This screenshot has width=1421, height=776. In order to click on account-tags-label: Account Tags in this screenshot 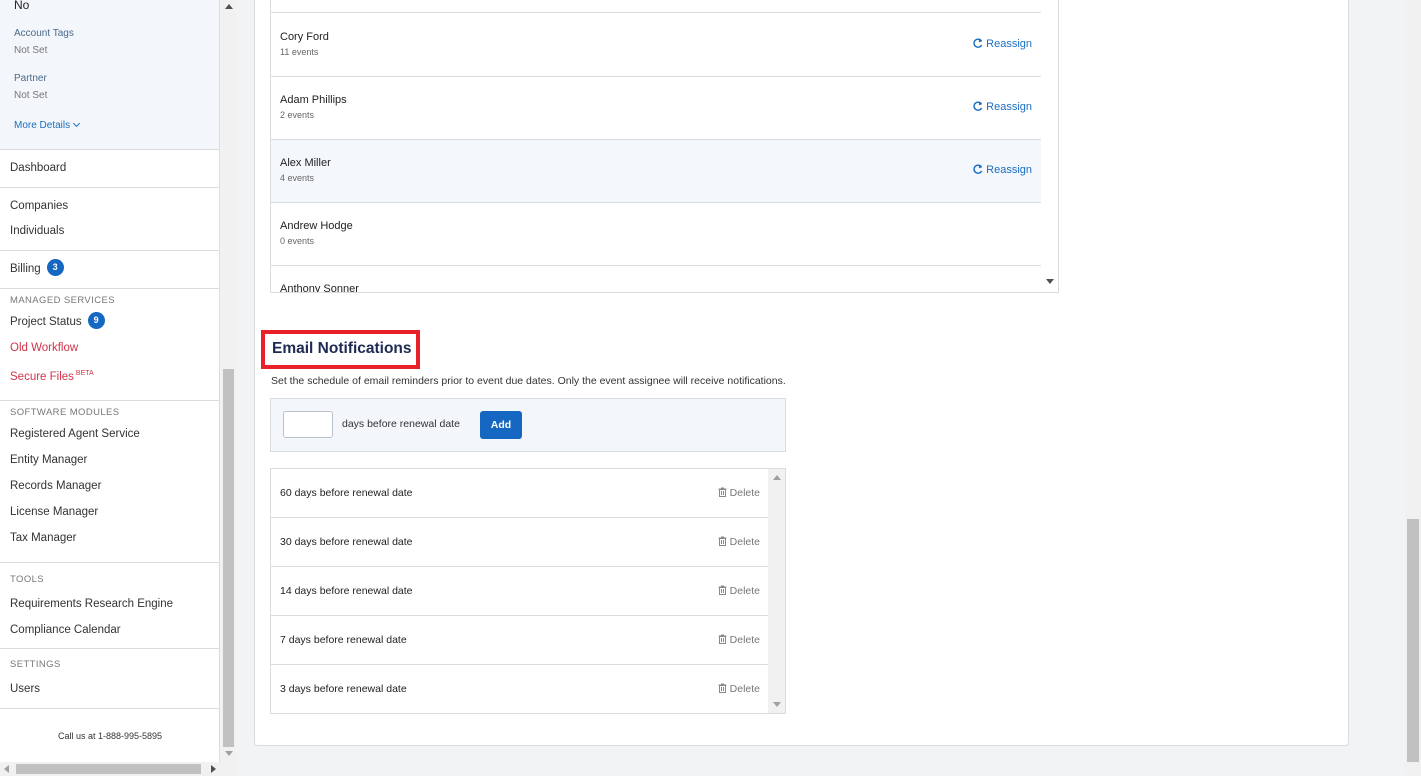, I will do `click(44, 33)`.